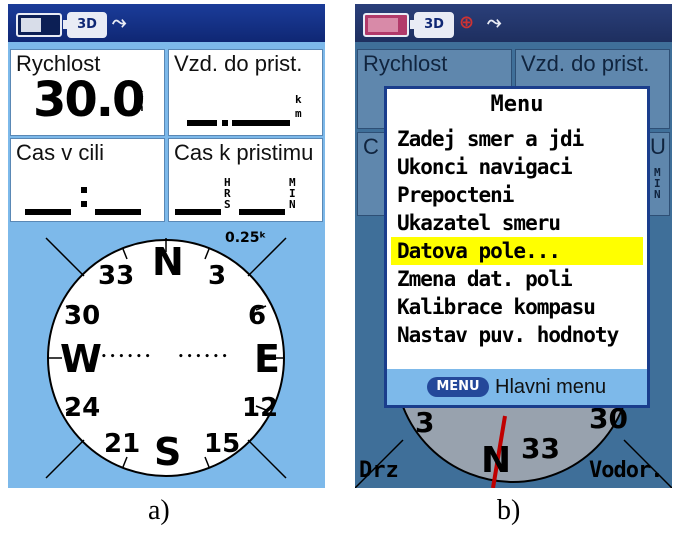 This screenshot has width=674, height=534. Describe the element at coordinates (517, 167) in the screenshot. I see `menu-item-ukonci-navigaci: Ukonci navigaci` at that location.